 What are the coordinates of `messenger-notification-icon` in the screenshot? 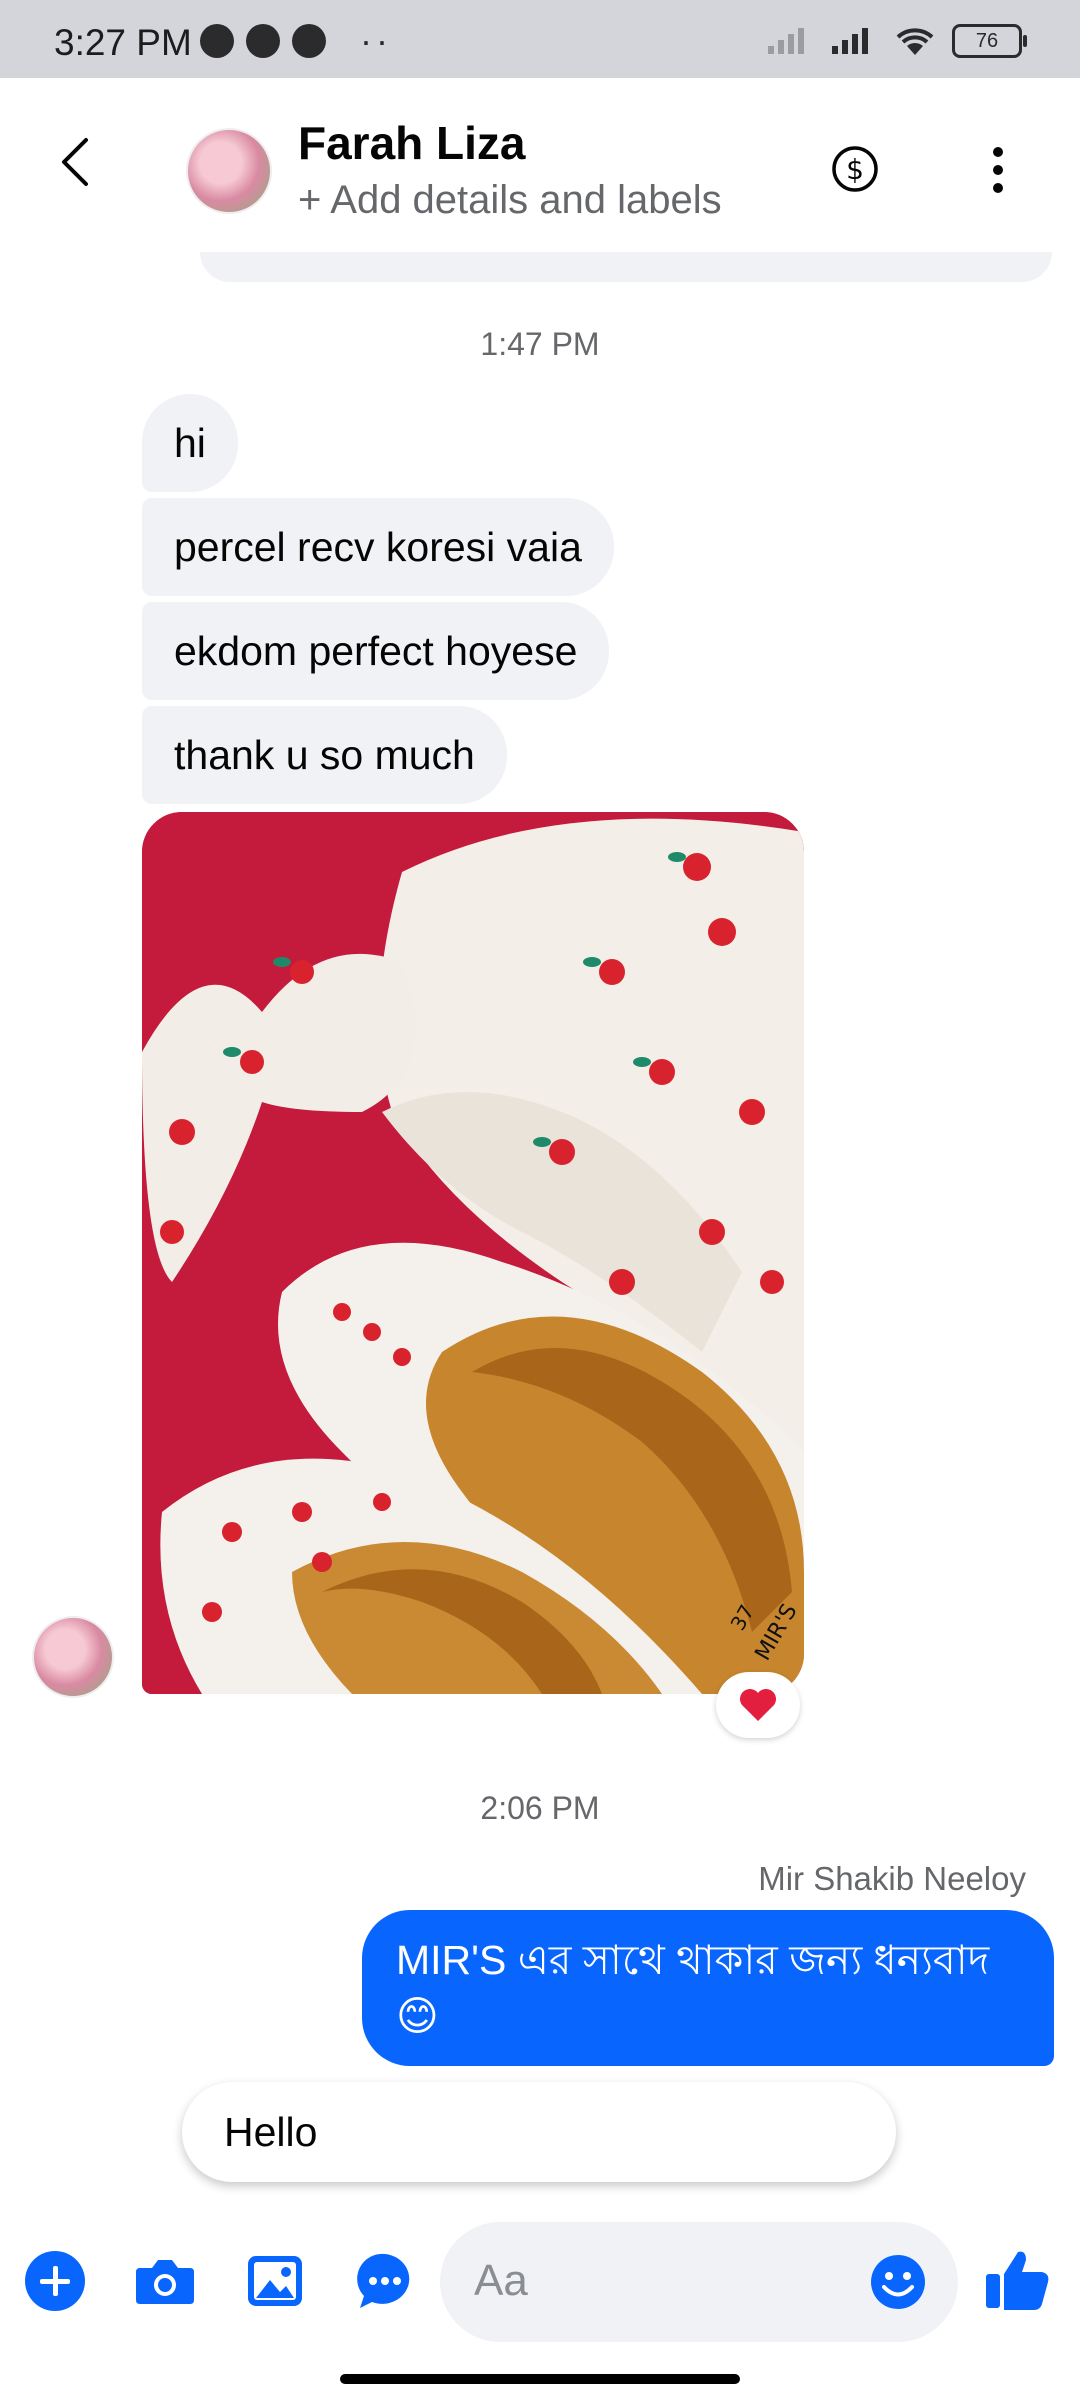 It's located at (217, 41).